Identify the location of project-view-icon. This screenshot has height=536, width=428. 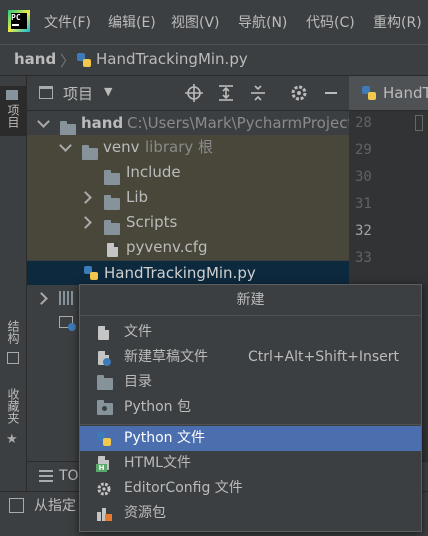
(46, 92).